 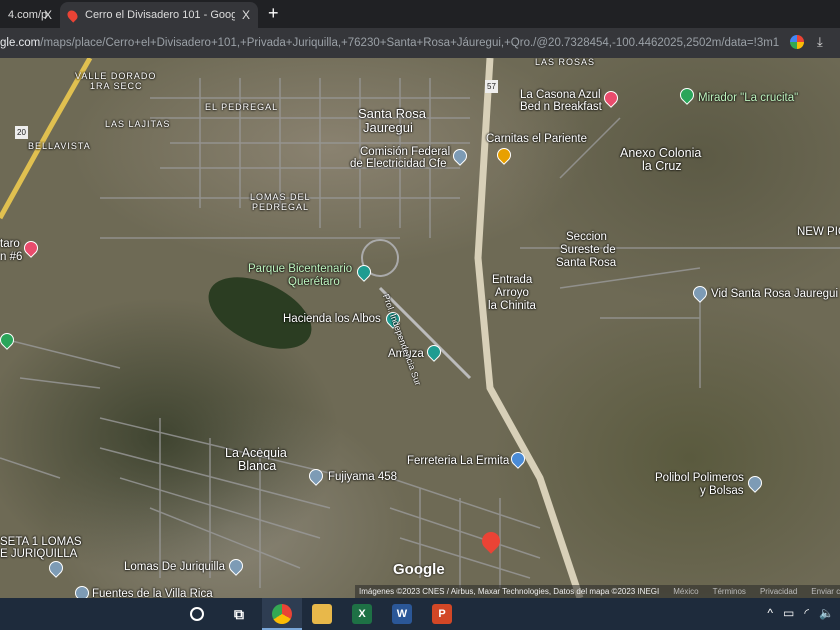 What do you see at coordinates (332, 319) in the screenshot?
I see `poi-label: Hacienda los Albos` at bounding box center [332, 319].